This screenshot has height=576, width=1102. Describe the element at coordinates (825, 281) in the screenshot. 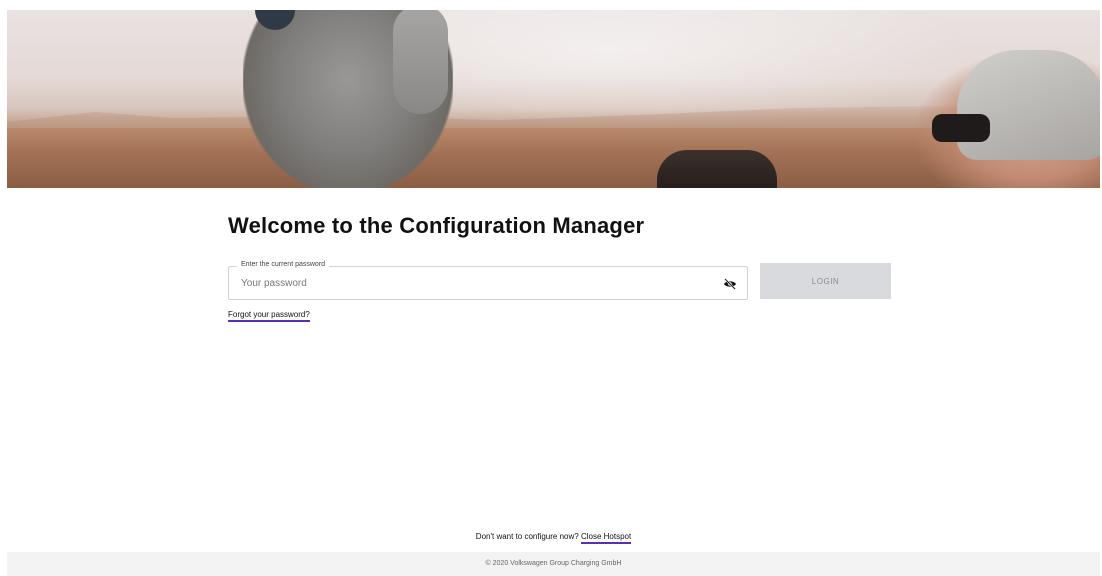

I see `login-button: LOGIN` at that location.